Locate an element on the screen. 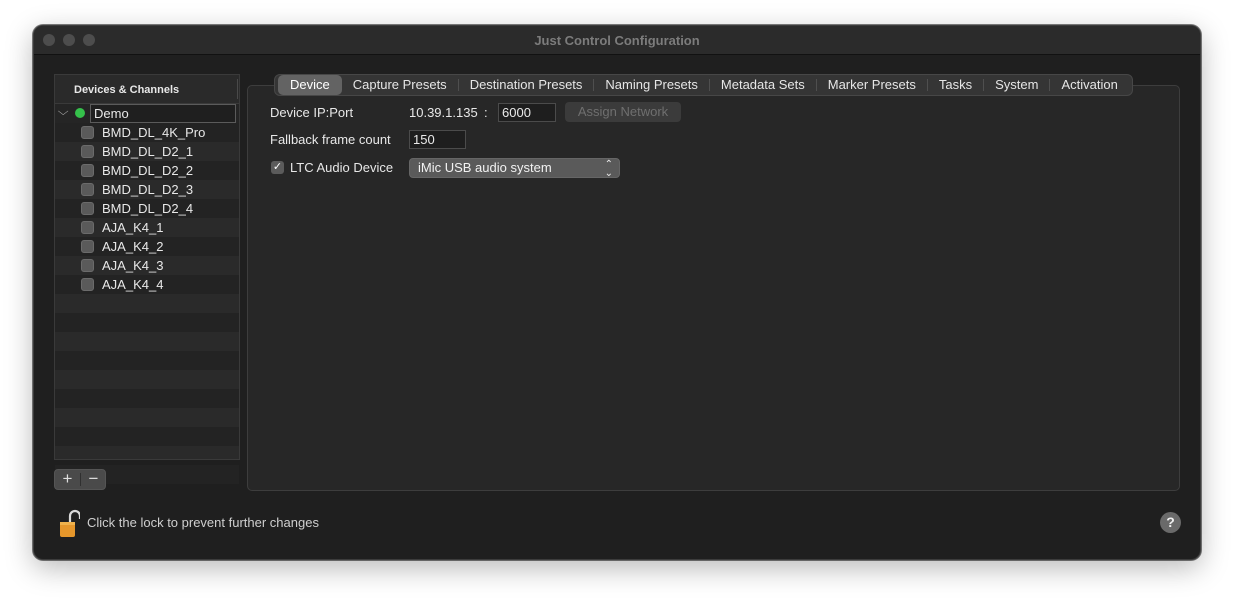  channel-row: BMD_DL_D2_3 is located at coordinates (147, 189).